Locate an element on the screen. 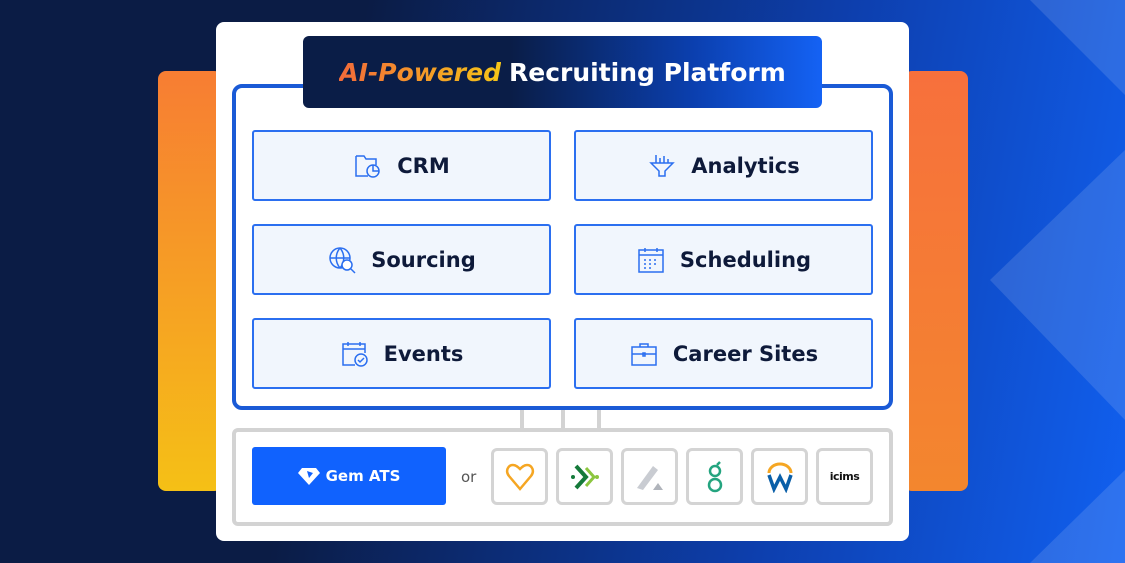  workday-logo is located at coordinates (779, 476).